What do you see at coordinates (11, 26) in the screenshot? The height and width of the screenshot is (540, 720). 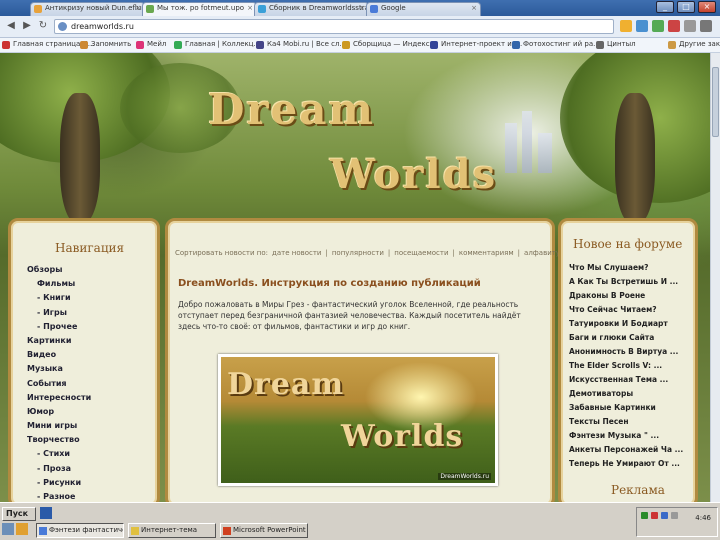 I see `back-icon: ◀` at bounding box center [11, 26].